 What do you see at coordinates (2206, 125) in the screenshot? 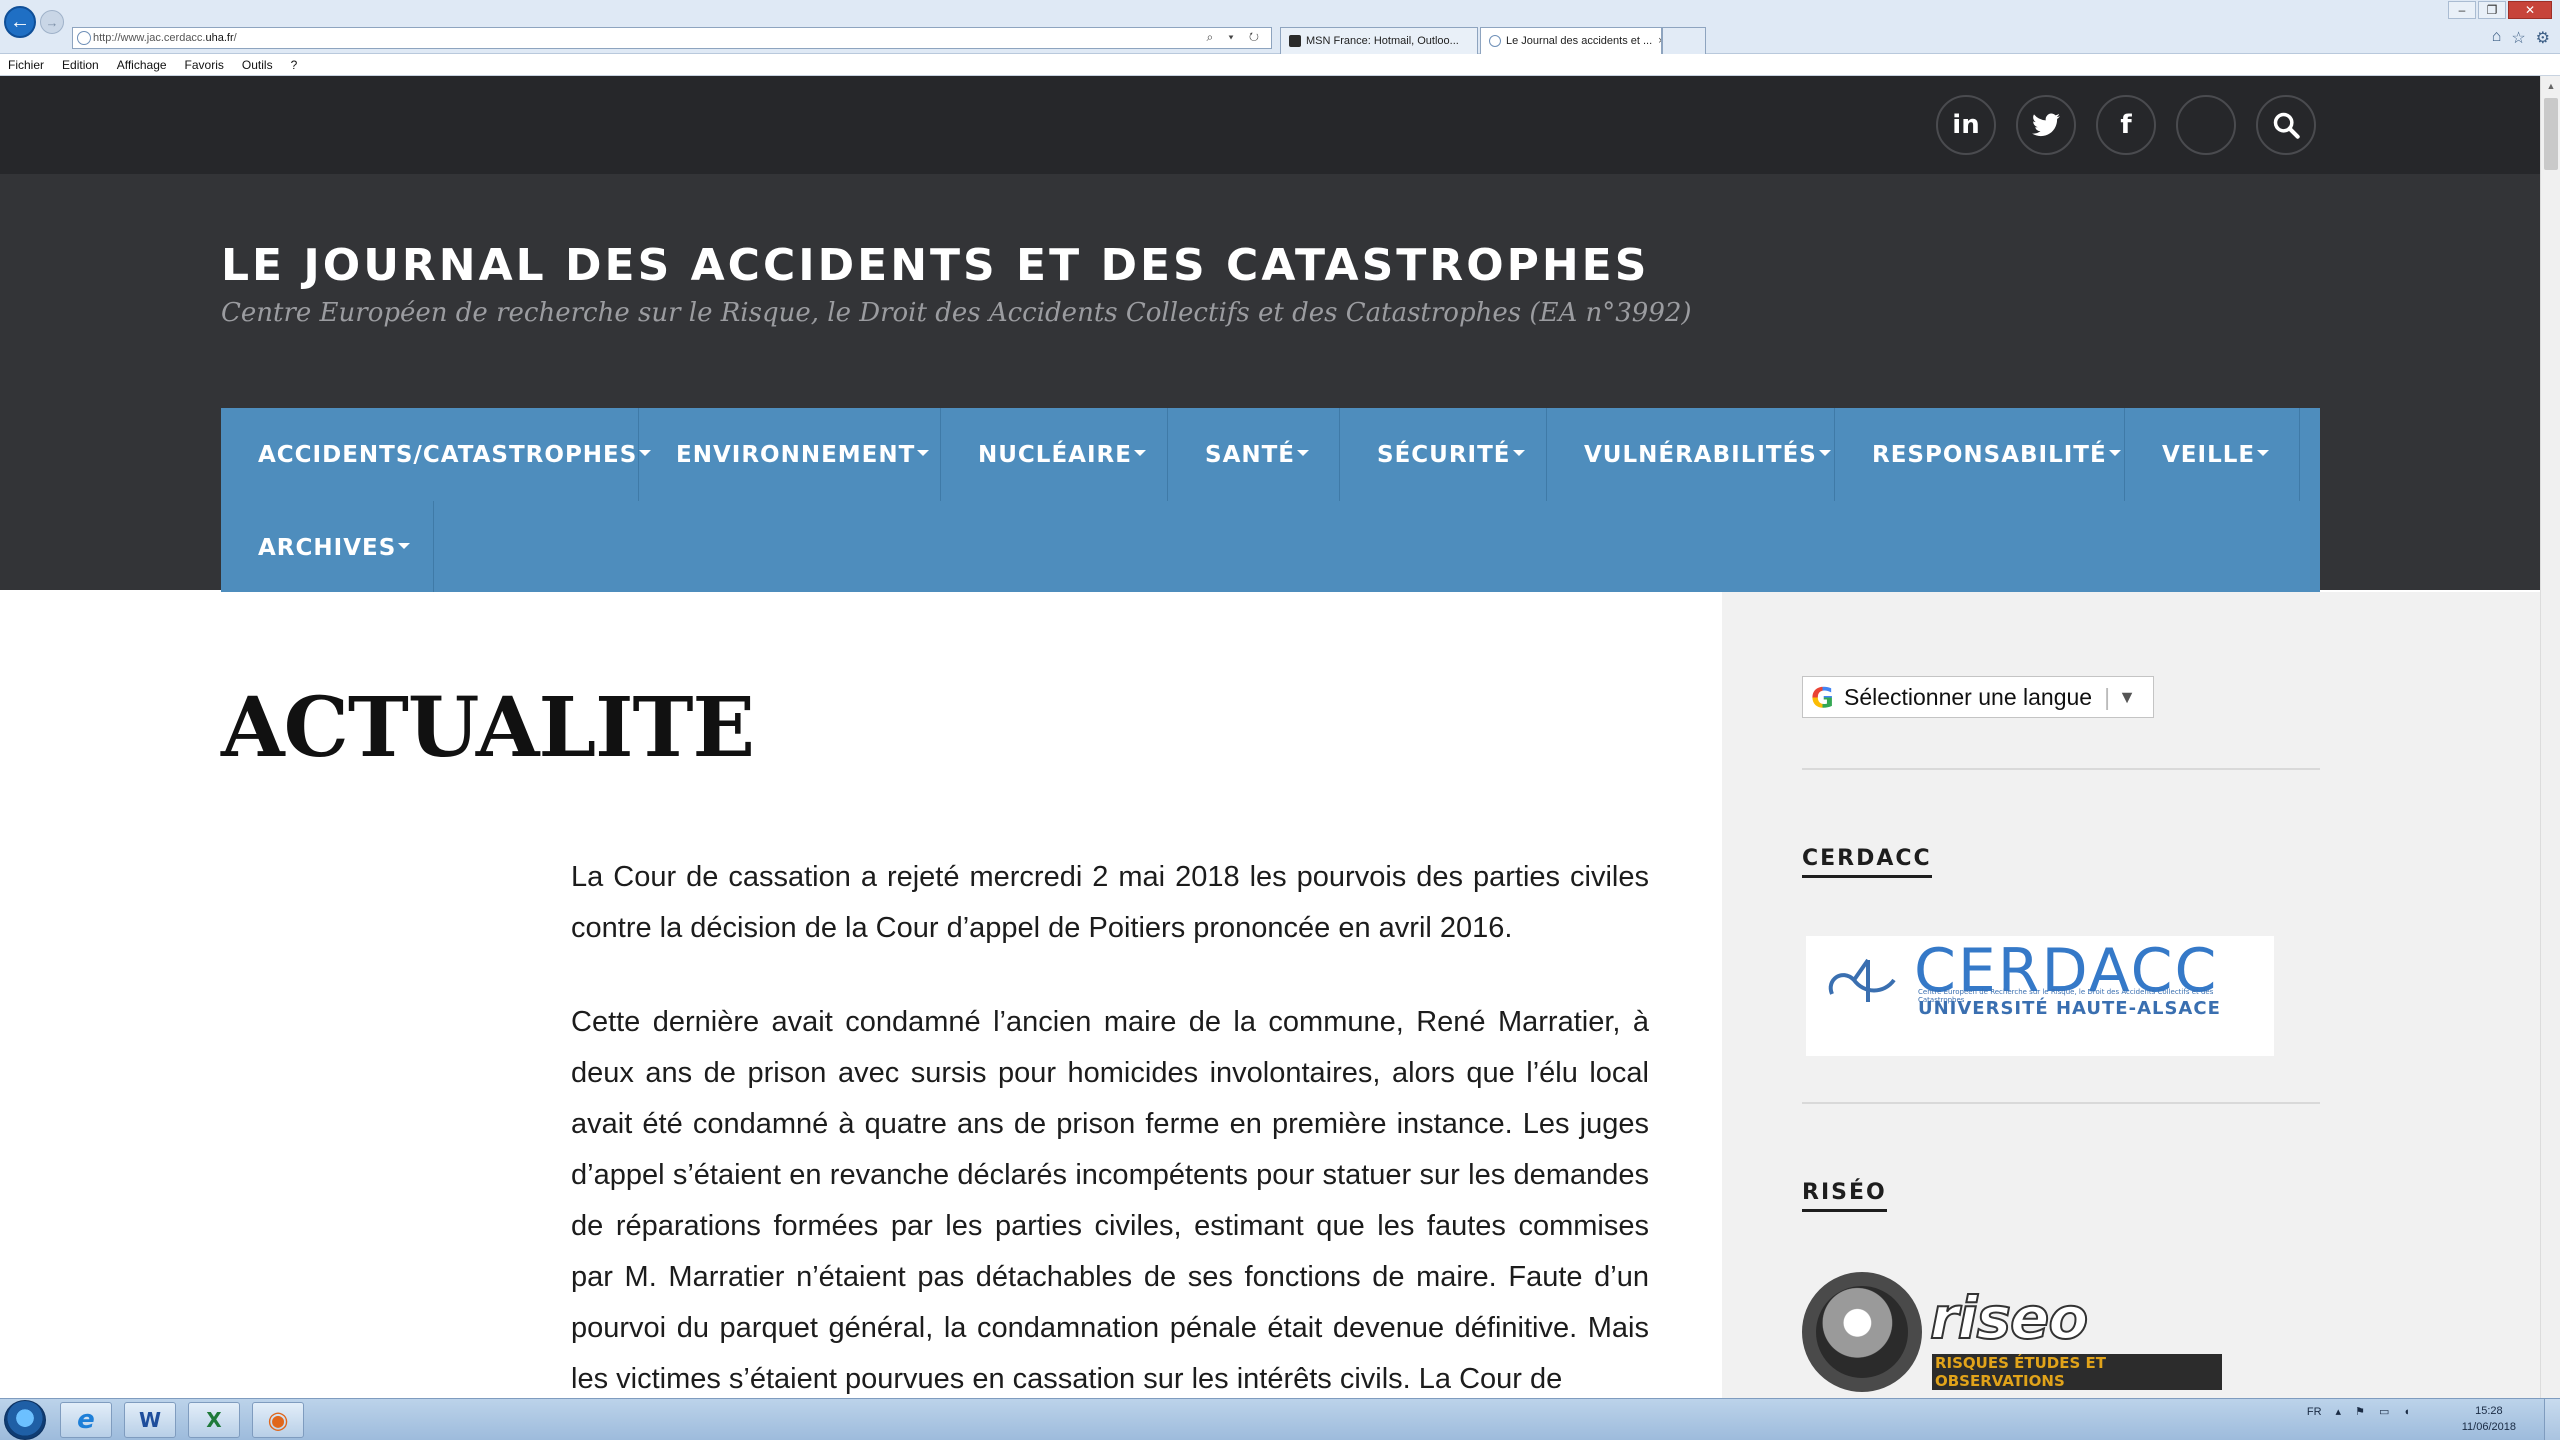
I see `social-button-empty` at bounding box center [2206, 125].